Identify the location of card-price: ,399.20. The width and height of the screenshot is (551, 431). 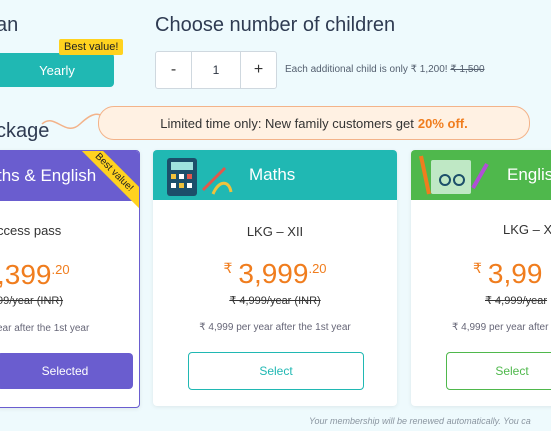
(35, 275).